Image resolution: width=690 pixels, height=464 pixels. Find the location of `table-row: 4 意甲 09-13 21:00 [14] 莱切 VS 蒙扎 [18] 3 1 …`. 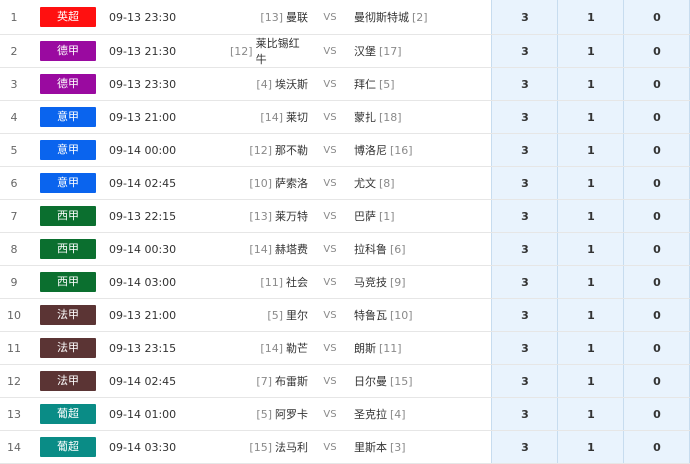

table-row: 4 意甲 09-13 21:00 [14] 莱切 VS 蒙扎 [18] 3 1 … is located at coordinates (345, 117).